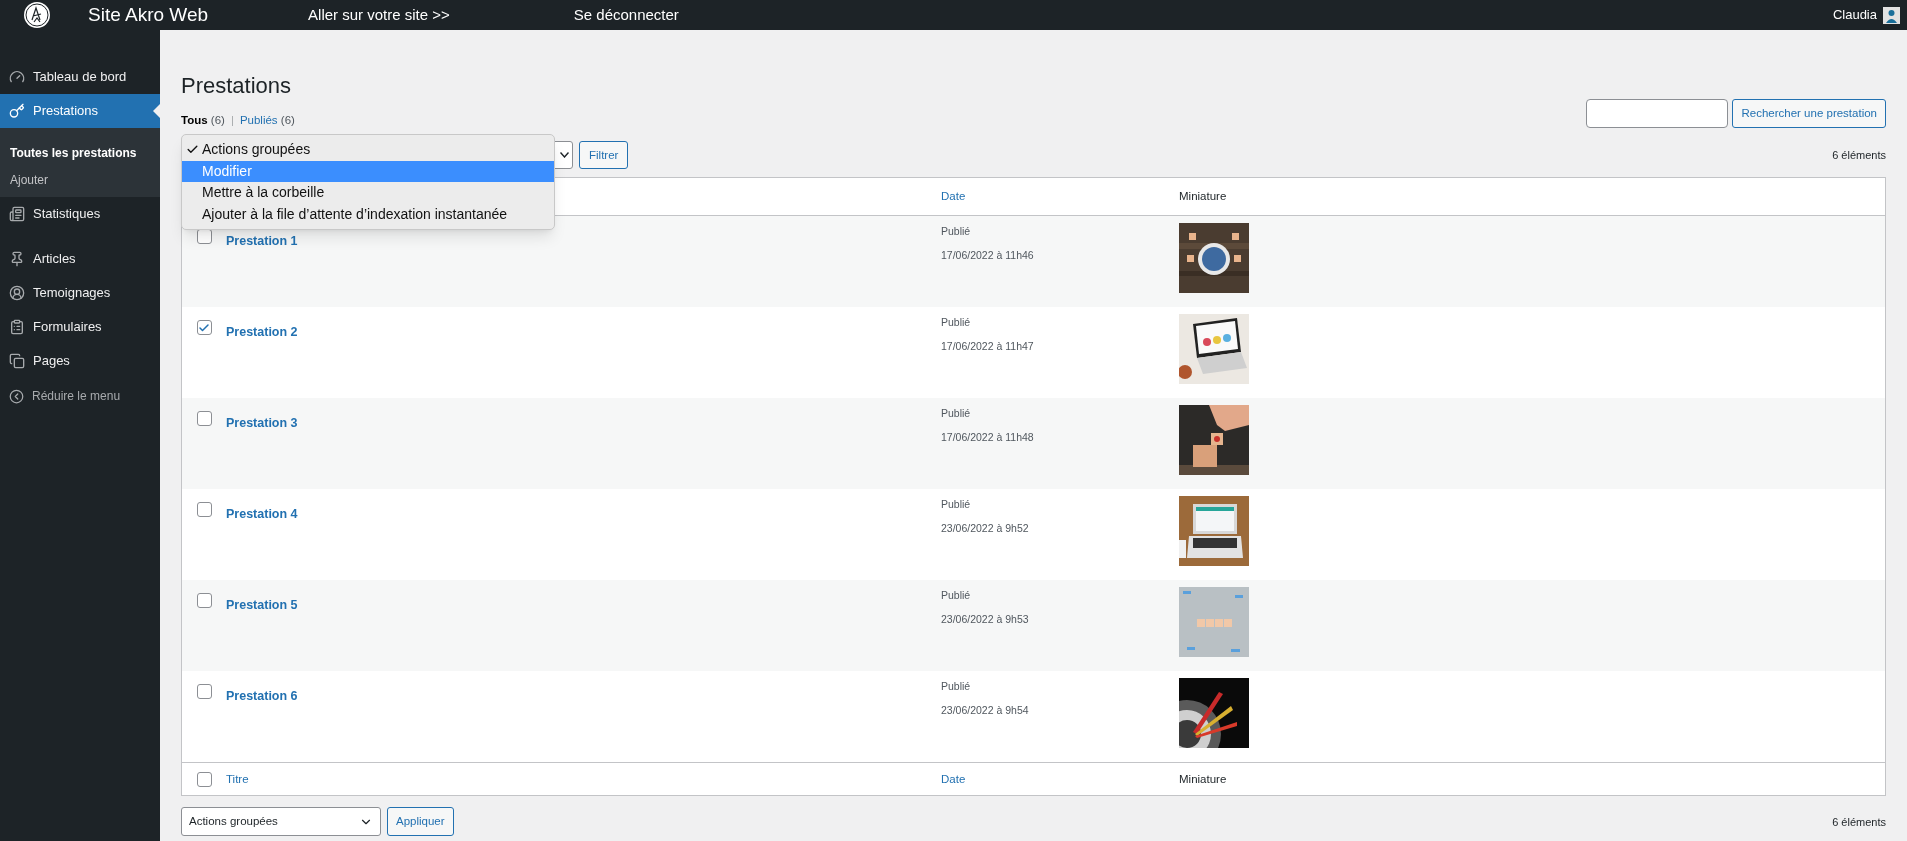 The width and height of the screenshot is (1907, 841). What do you see at coordinates (626, 15) in the screenshot?
I see `logout-link: Se déconnecter` at bounding box center [626, 15].